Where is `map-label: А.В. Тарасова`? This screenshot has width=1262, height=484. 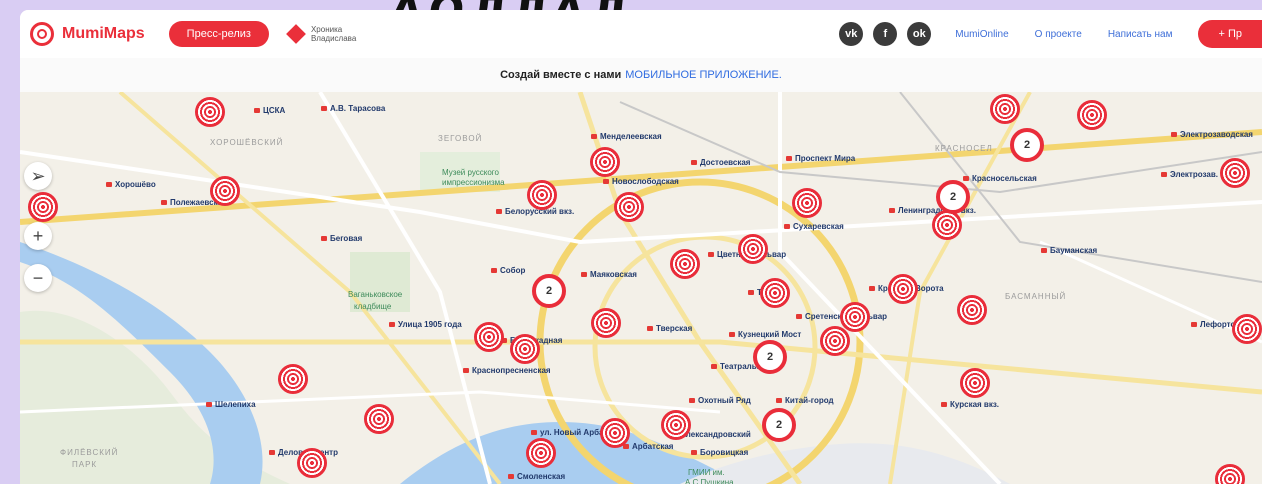
map-label: А.В. Тарасова is located at coordinates (358, 108).